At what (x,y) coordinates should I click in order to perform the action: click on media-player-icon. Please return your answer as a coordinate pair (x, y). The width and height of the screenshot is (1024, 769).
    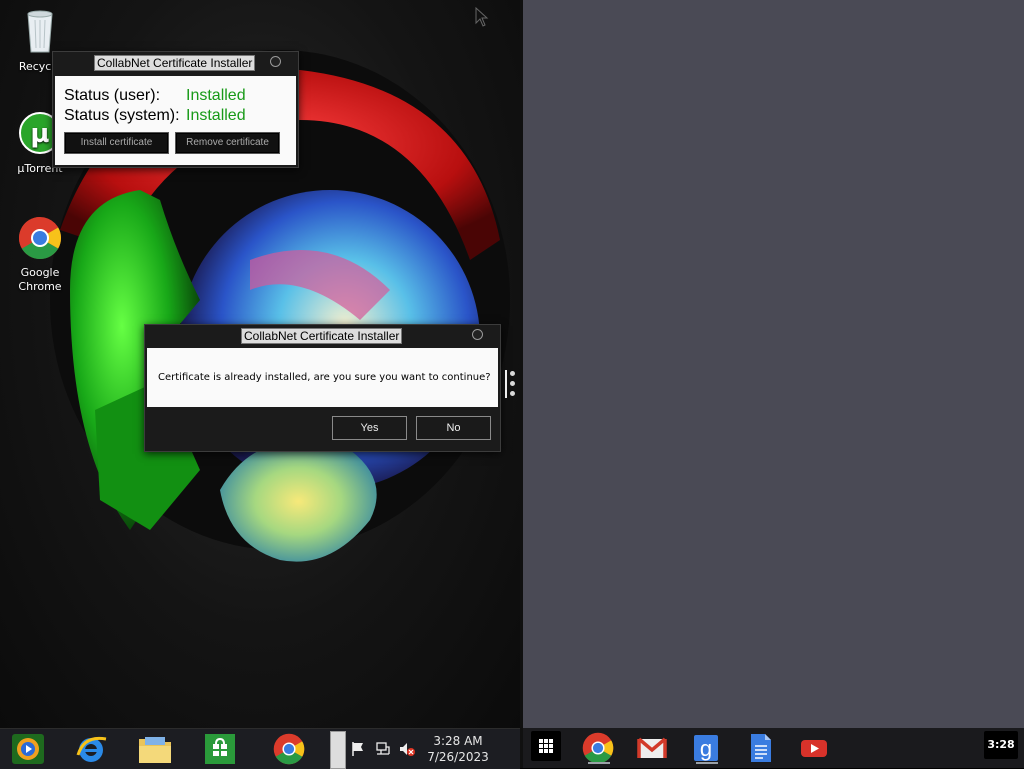
    Looking at the image, I should click on (28, 749).